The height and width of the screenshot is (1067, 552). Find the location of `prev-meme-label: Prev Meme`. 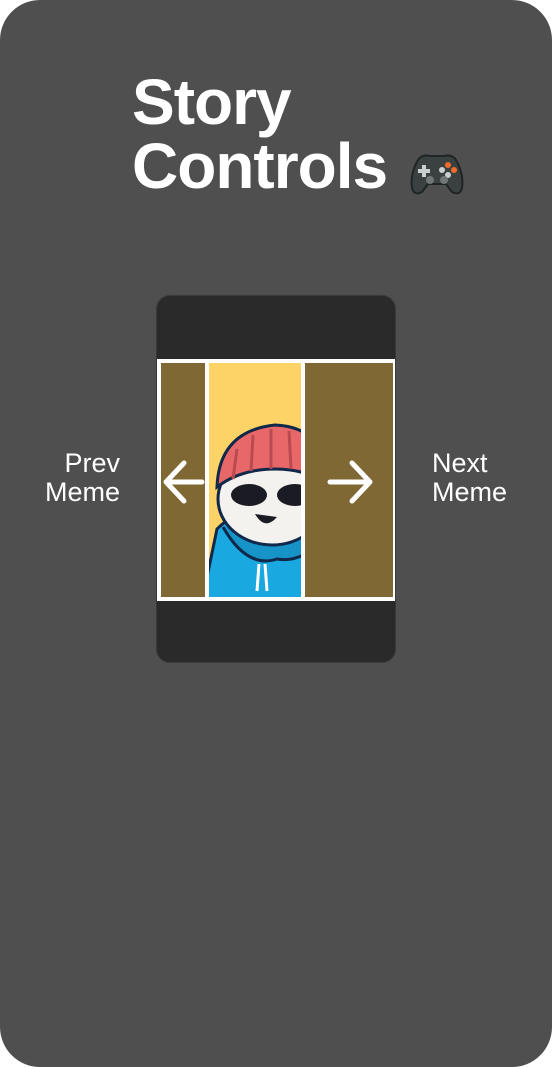

prev-meme-label: Prev Meme is located at coordinates (70, 478).